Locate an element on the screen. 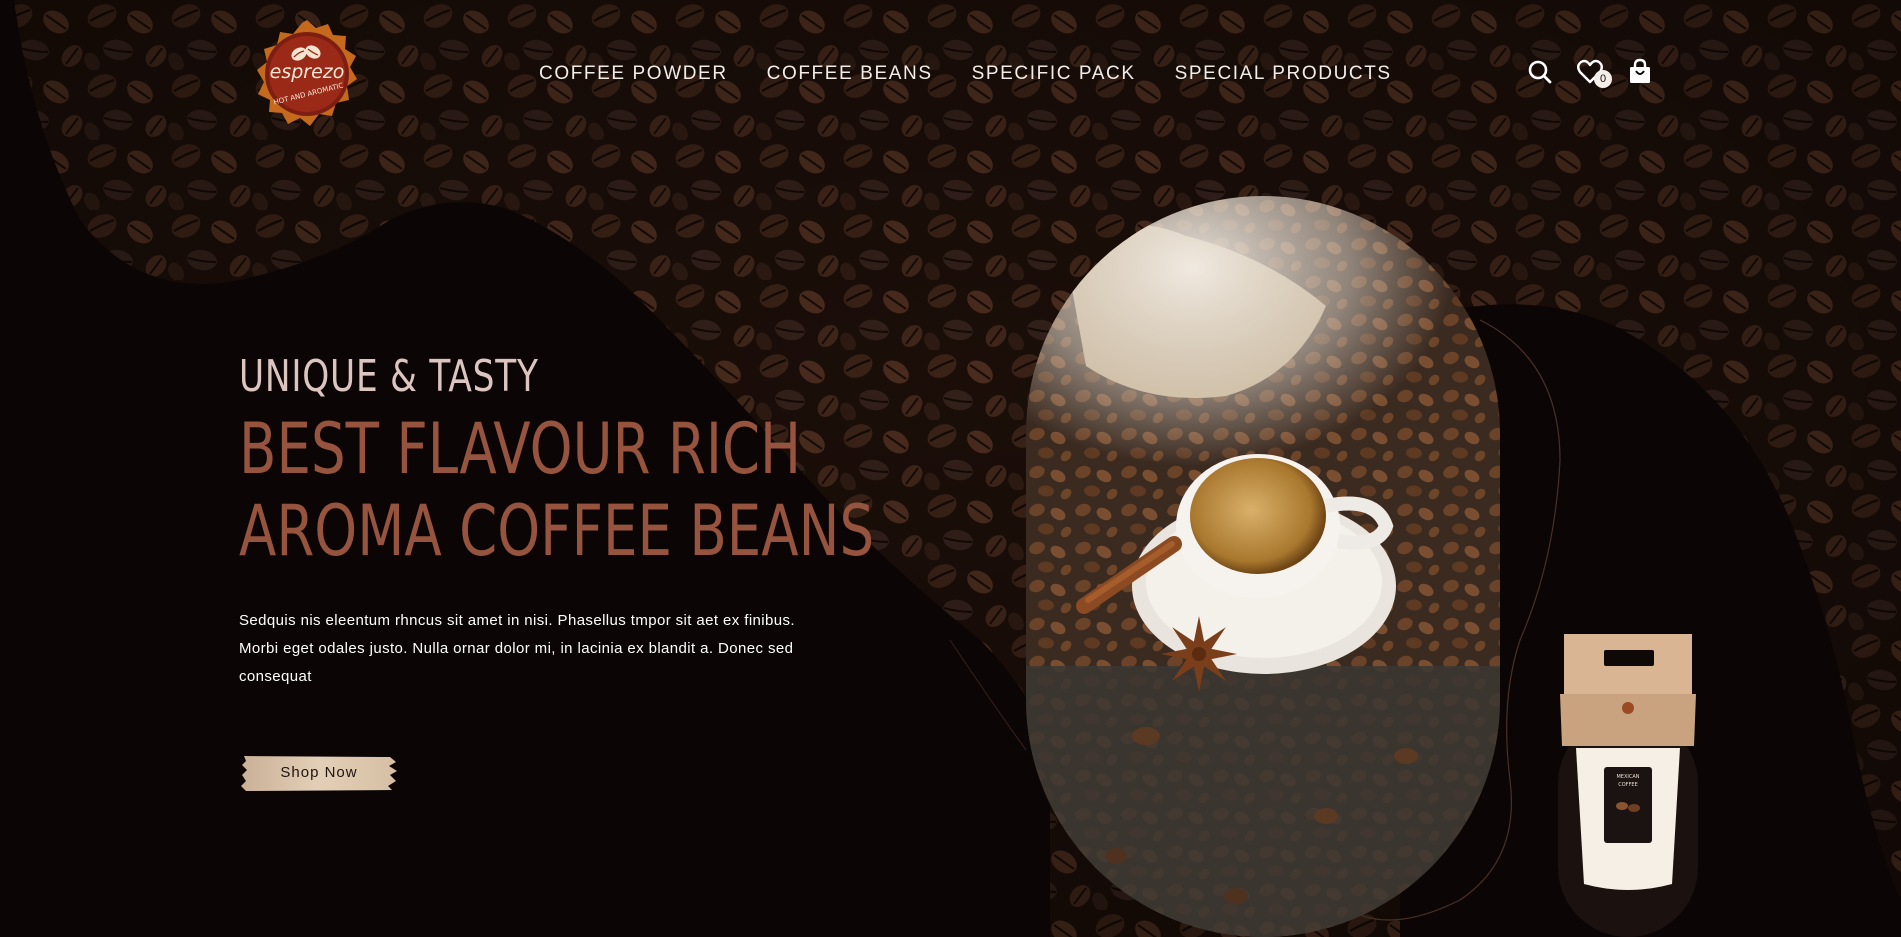  pack-label-line-2: COFFEE is located at coordinates (1628, 785).